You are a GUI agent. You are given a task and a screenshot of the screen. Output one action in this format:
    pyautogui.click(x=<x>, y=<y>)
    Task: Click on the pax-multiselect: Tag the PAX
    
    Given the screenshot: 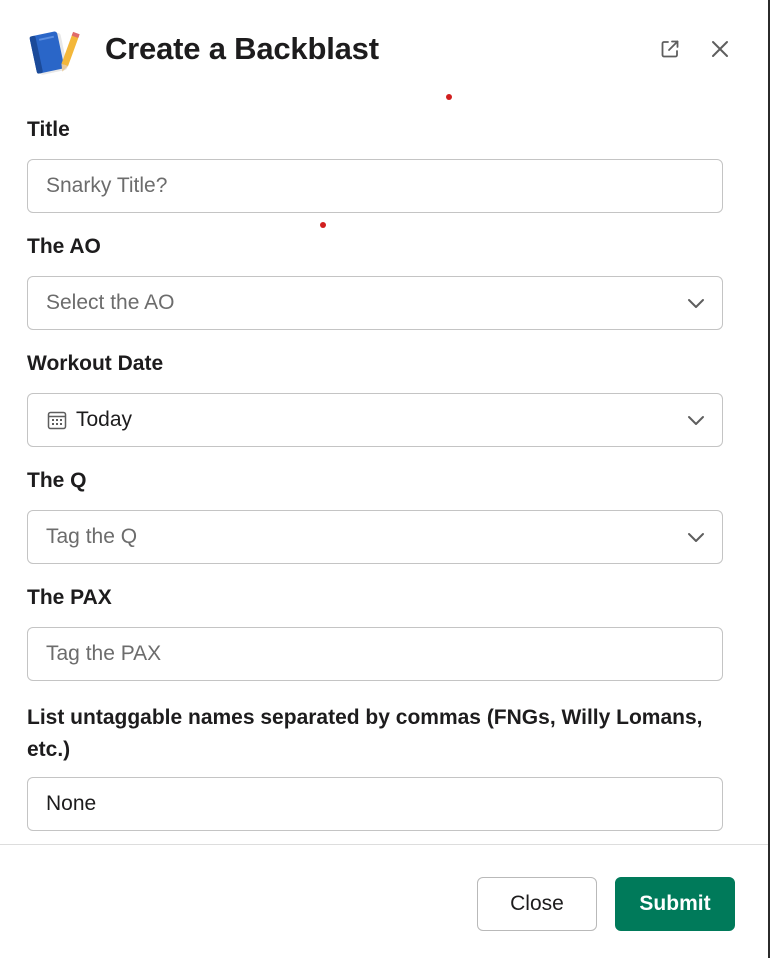 What is the action you would take?
    pyautogui.click(x=375, y=654)
    